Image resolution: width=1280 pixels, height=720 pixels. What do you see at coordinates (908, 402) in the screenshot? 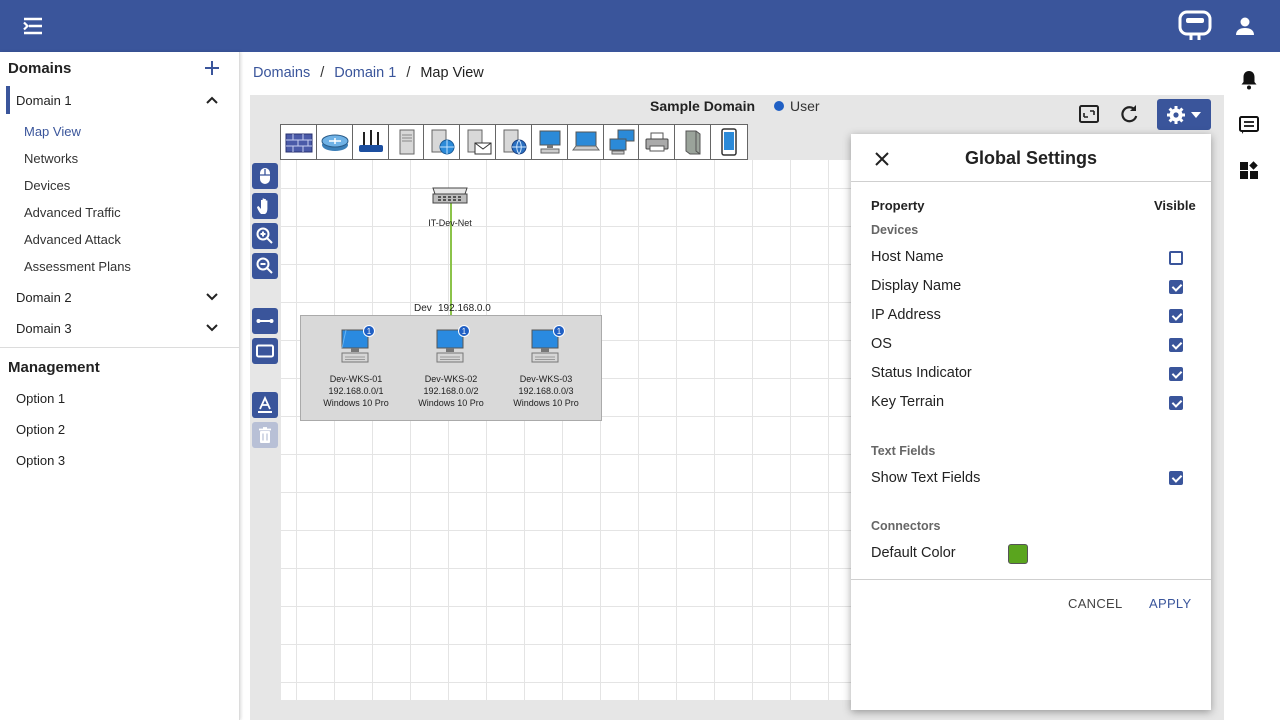
I see `key-terrain-label: Key Terrain` at bounding box center [908, 402].